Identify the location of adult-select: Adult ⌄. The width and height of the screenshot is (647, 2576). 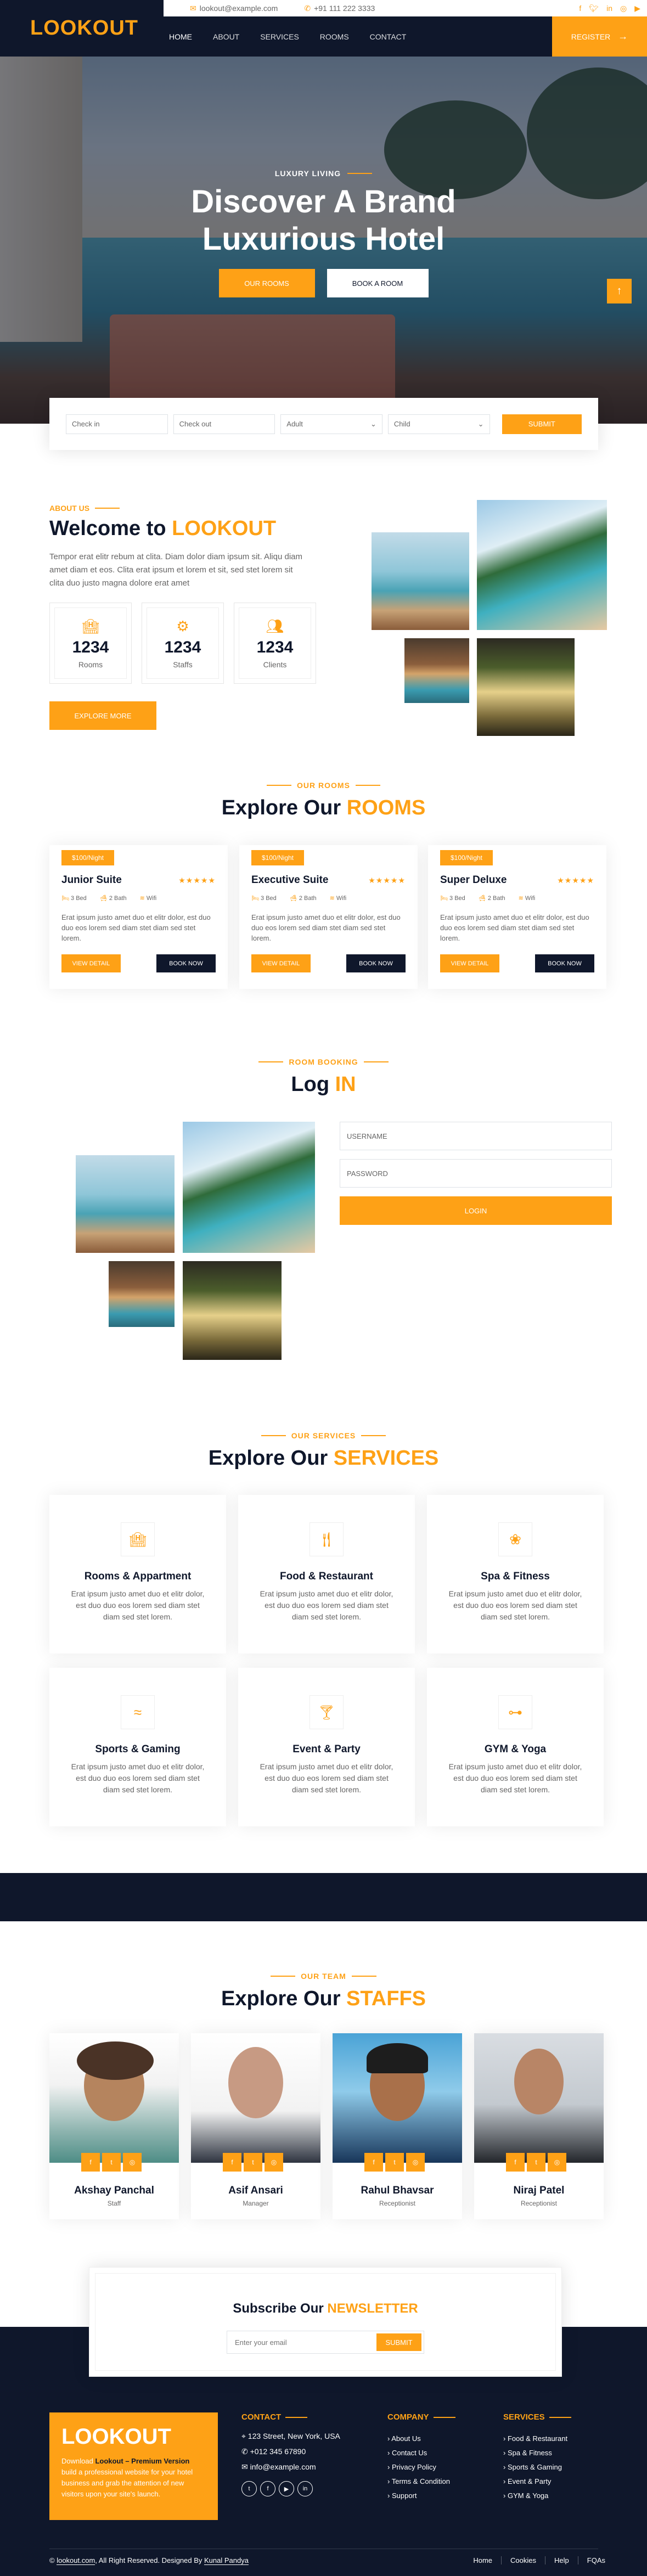
(331, 424).